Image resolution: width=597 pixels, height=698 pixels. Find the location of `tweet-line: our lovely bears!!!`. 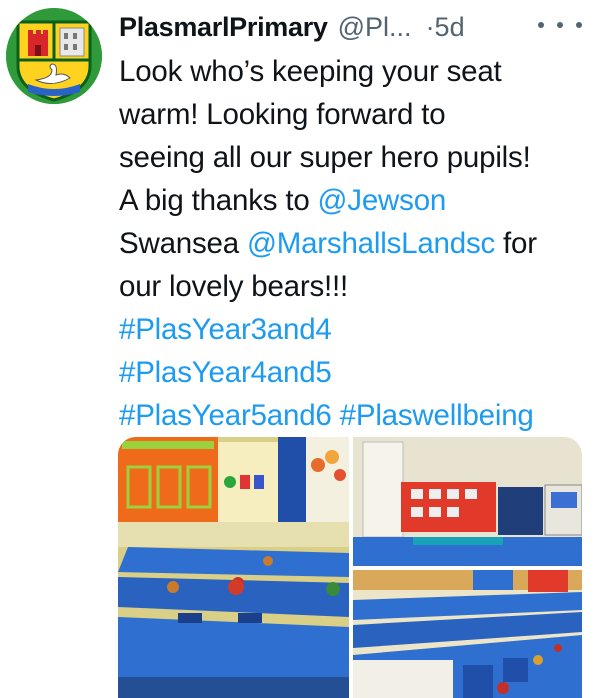

tweet-line: our lovely bears!!! is located at coordinates (234, 286).